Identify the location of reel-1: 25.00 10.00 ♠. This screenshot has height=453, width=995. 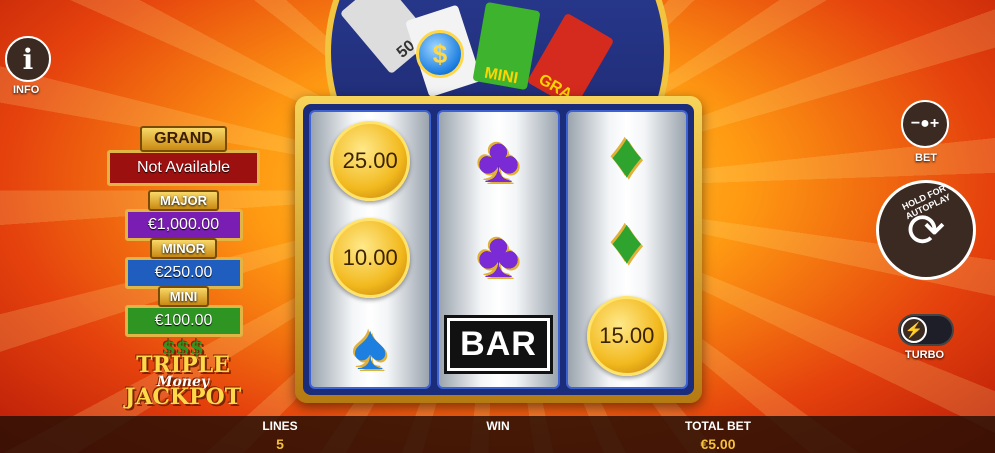
(370, 249).